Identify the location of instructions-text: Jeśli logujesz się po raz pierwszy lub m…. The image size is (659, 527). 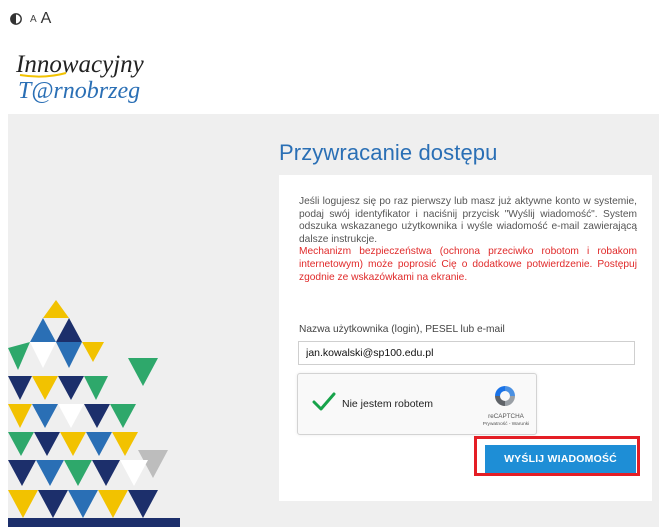
(468, 240).